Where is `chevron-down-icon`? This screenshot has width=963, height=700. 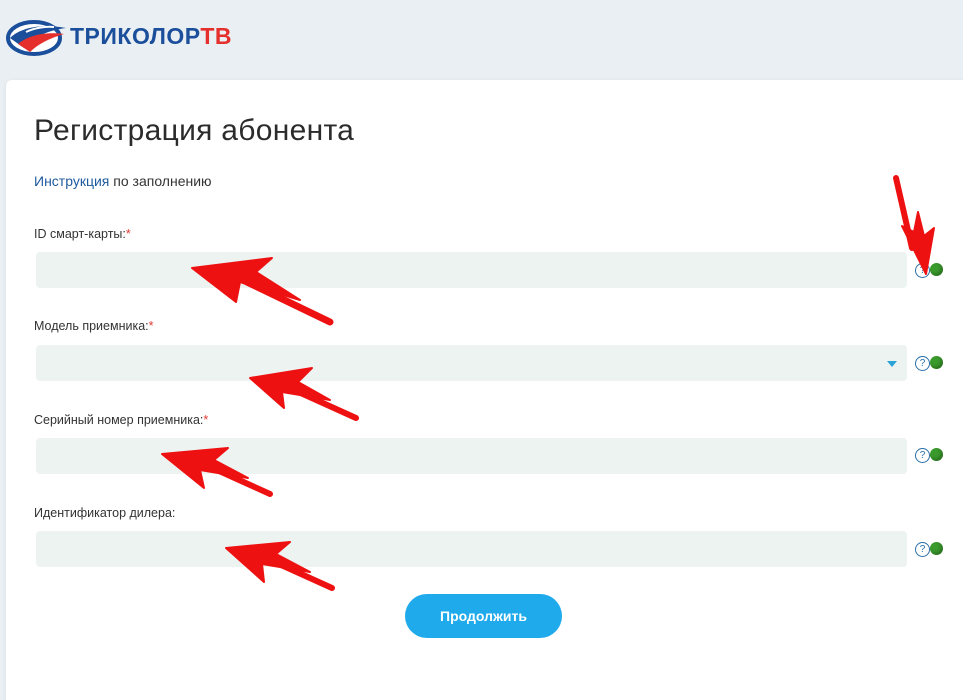
chevron-down-icon is located at coordinates (892, 364).